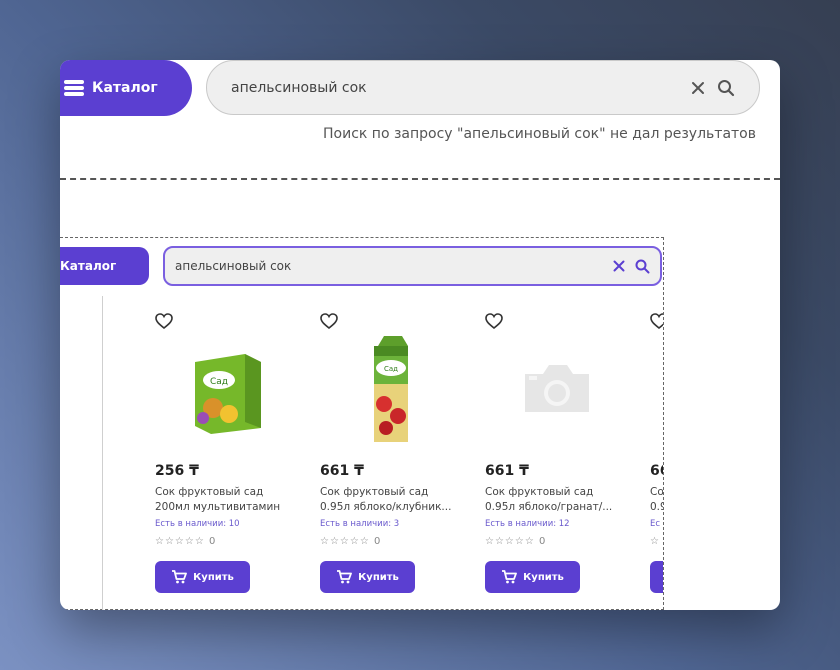 This screenshot has width=840, height=670. Describe the element at coordinates (656, 500) in the screenshot. I see `product-name: Со 0.9` at that location.